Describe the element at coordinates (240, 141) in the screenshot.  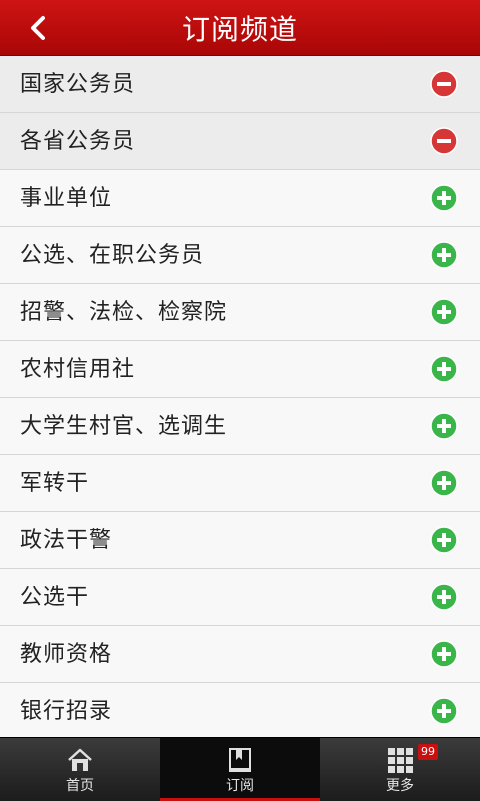
I see `list-item: 各省公务员` at that location.